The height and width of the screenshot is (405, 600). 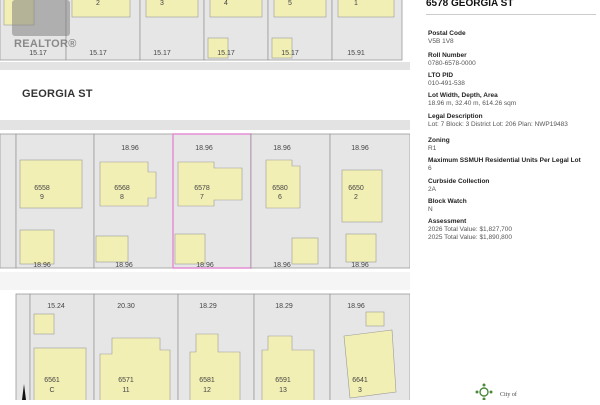 I want to click on street-label-georgia-st: GEORGIA ST, so click(x=57, y=94).